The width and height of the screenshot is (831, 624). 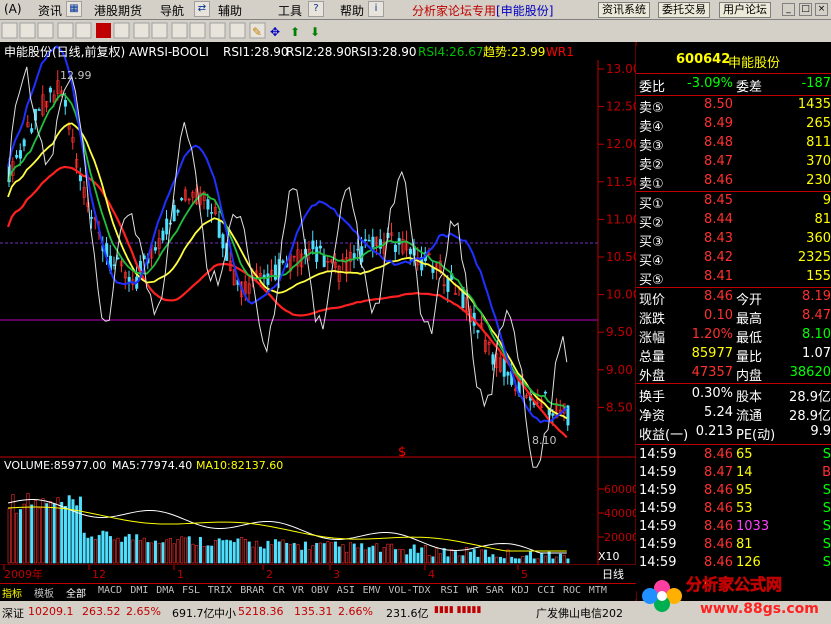 I want to click on quote-row: 收益(一) 0.213 PE(动) 9.9, so click(x=733, y=433).